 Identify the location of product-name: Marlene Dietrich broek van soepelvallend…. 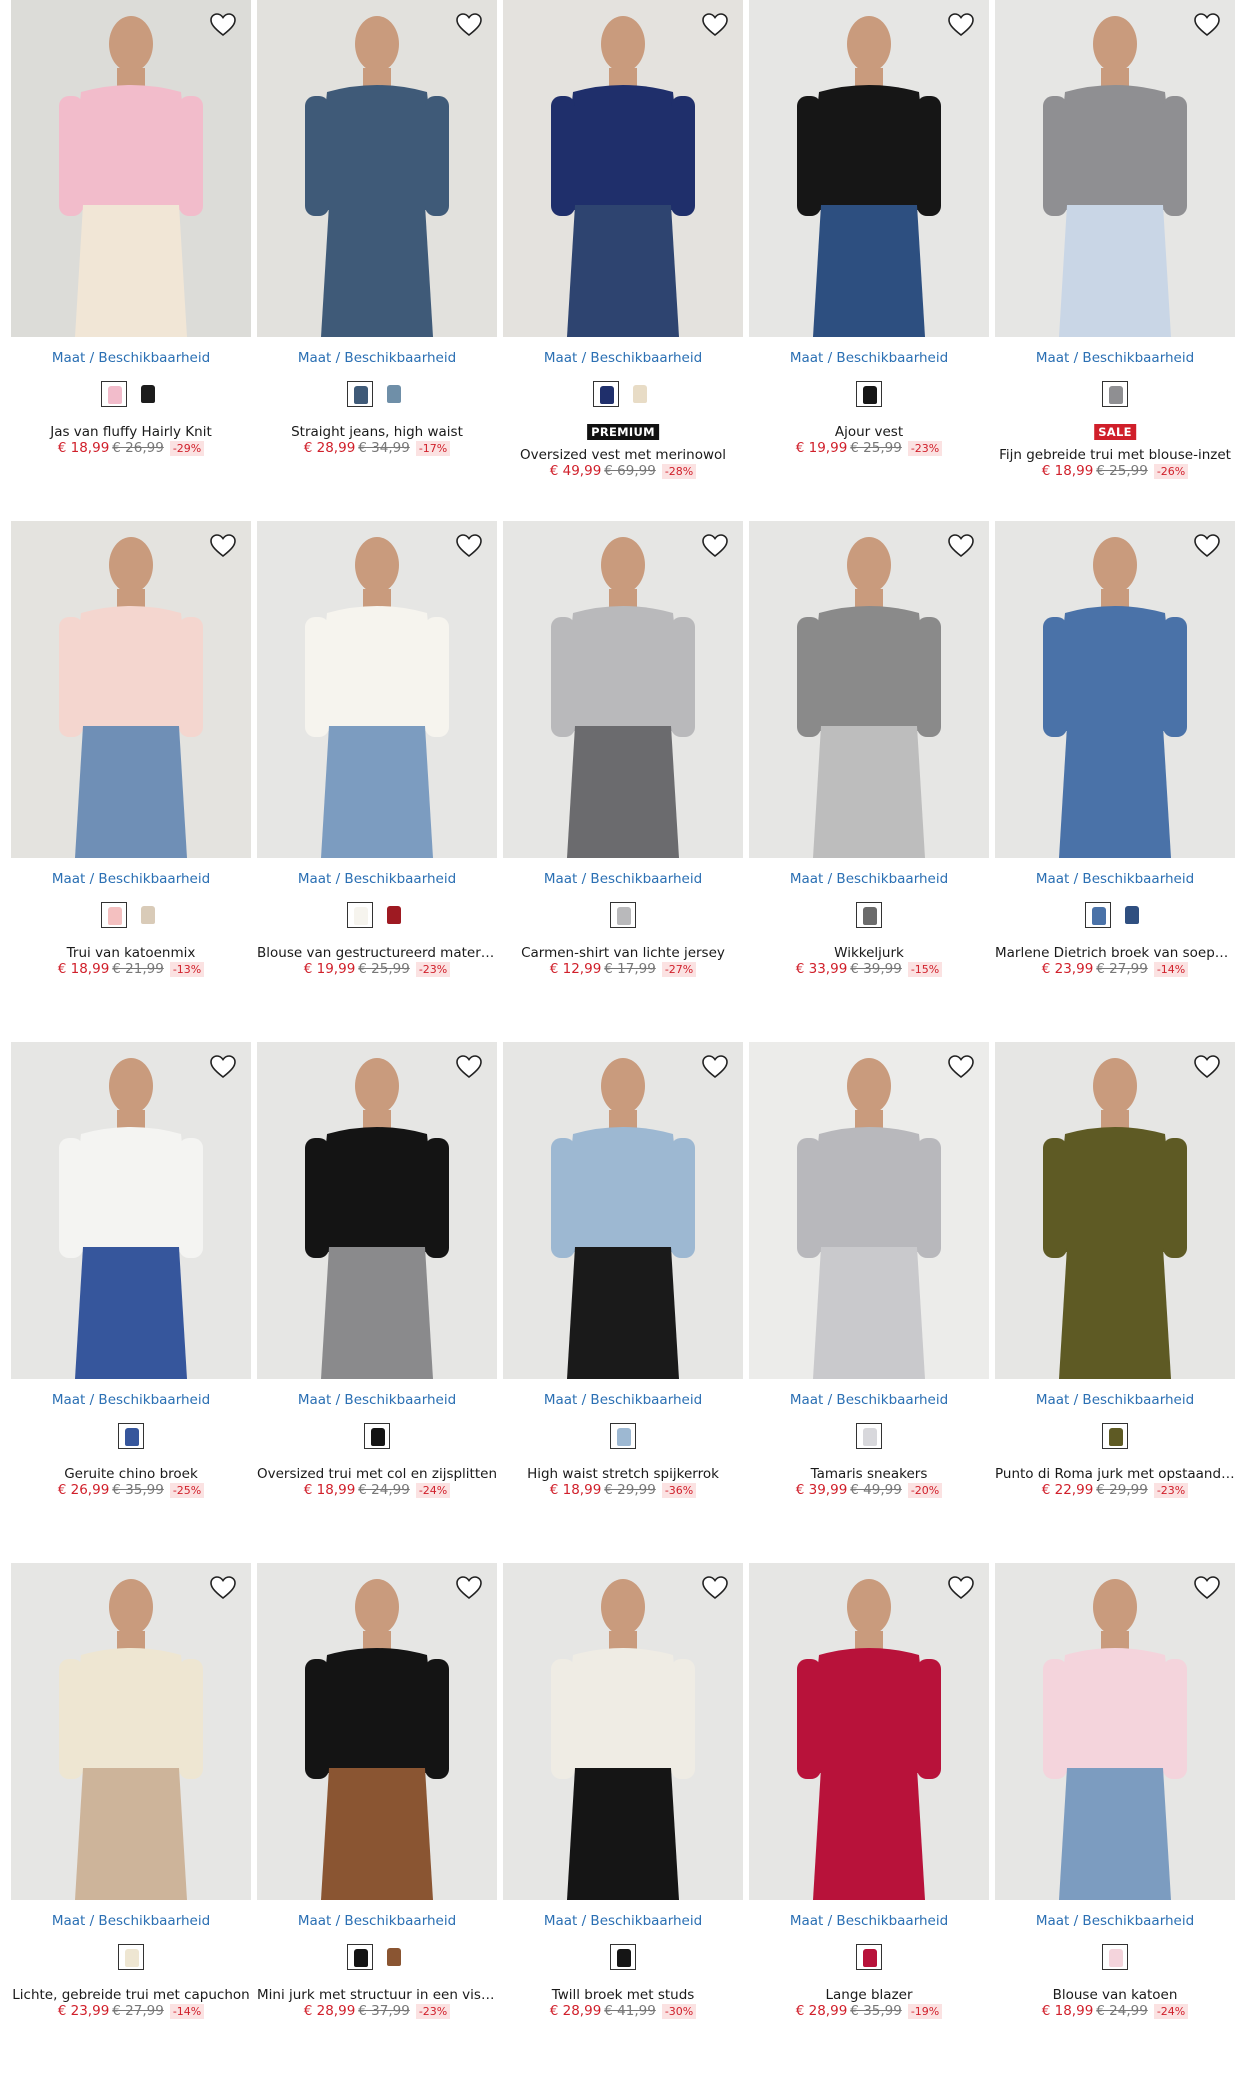
(1115, 953).